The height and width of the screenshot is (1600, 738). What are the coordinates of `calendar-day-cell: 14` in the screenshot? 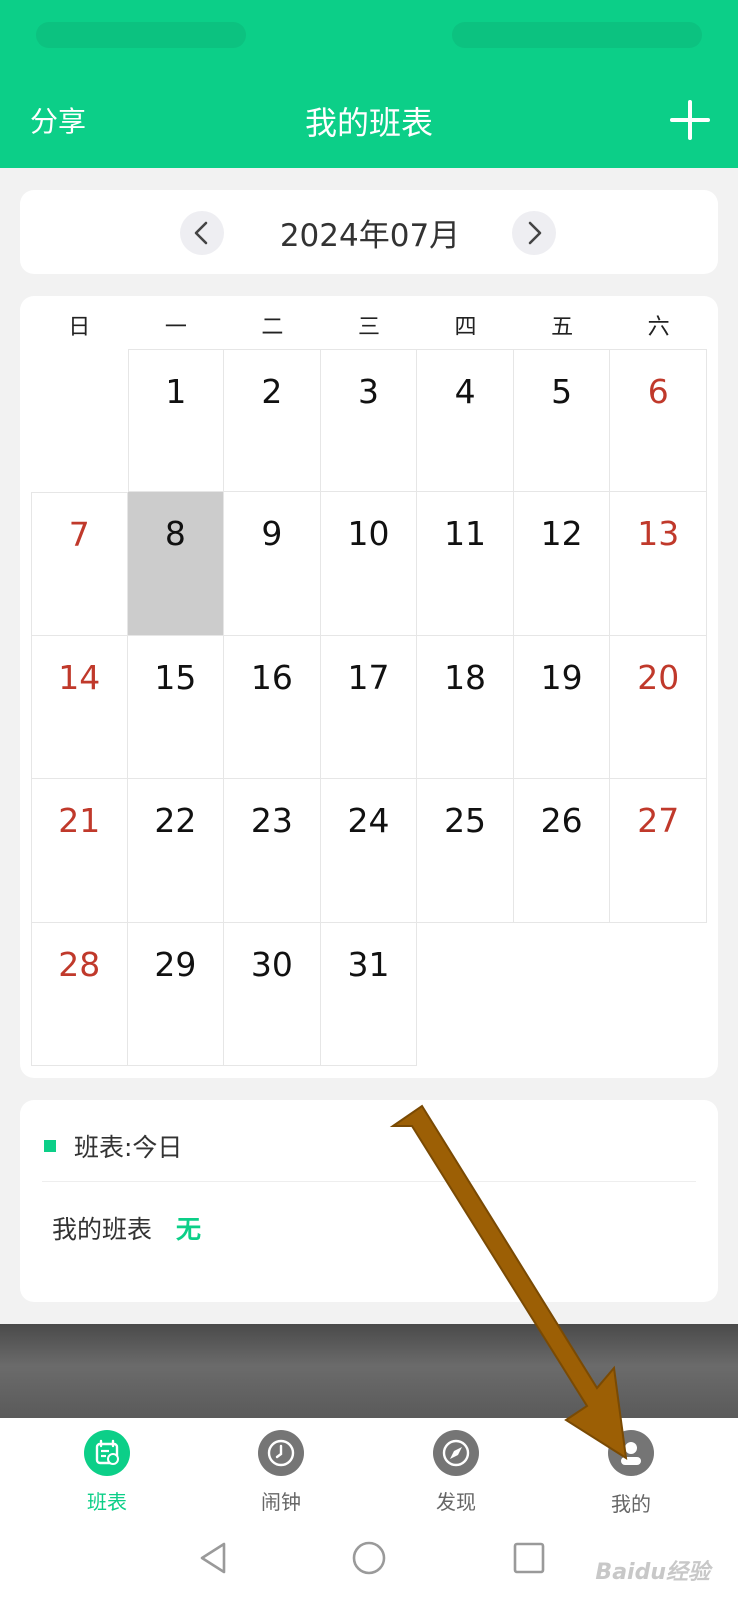 It's located at (79, 707).